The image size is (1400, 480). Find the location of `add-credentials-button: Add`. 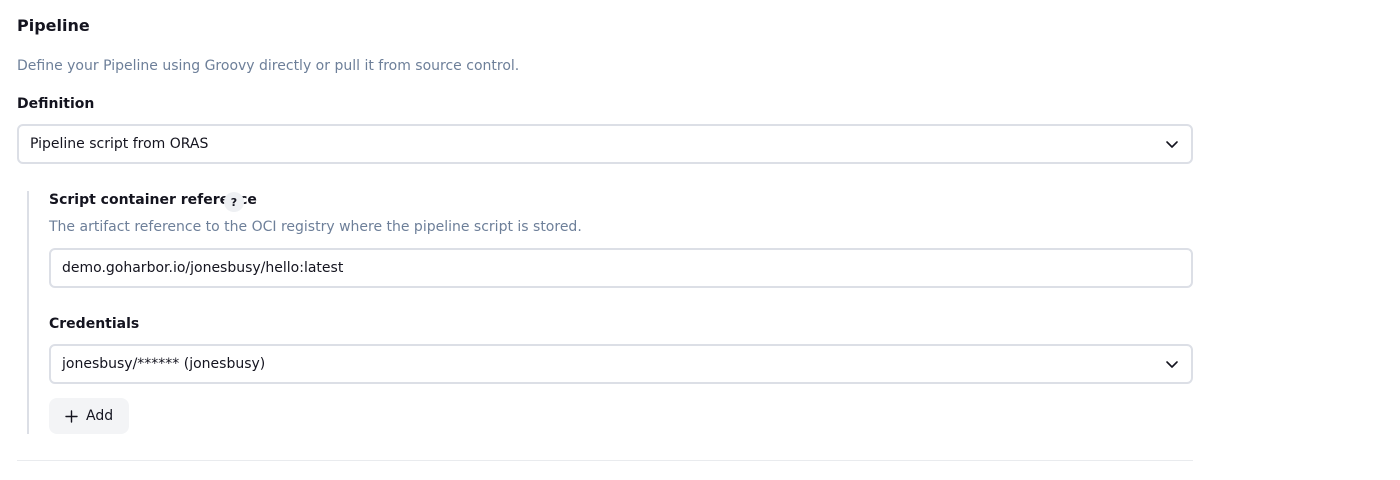

add-credentials-button: Add is located at coordinates (89, 416).